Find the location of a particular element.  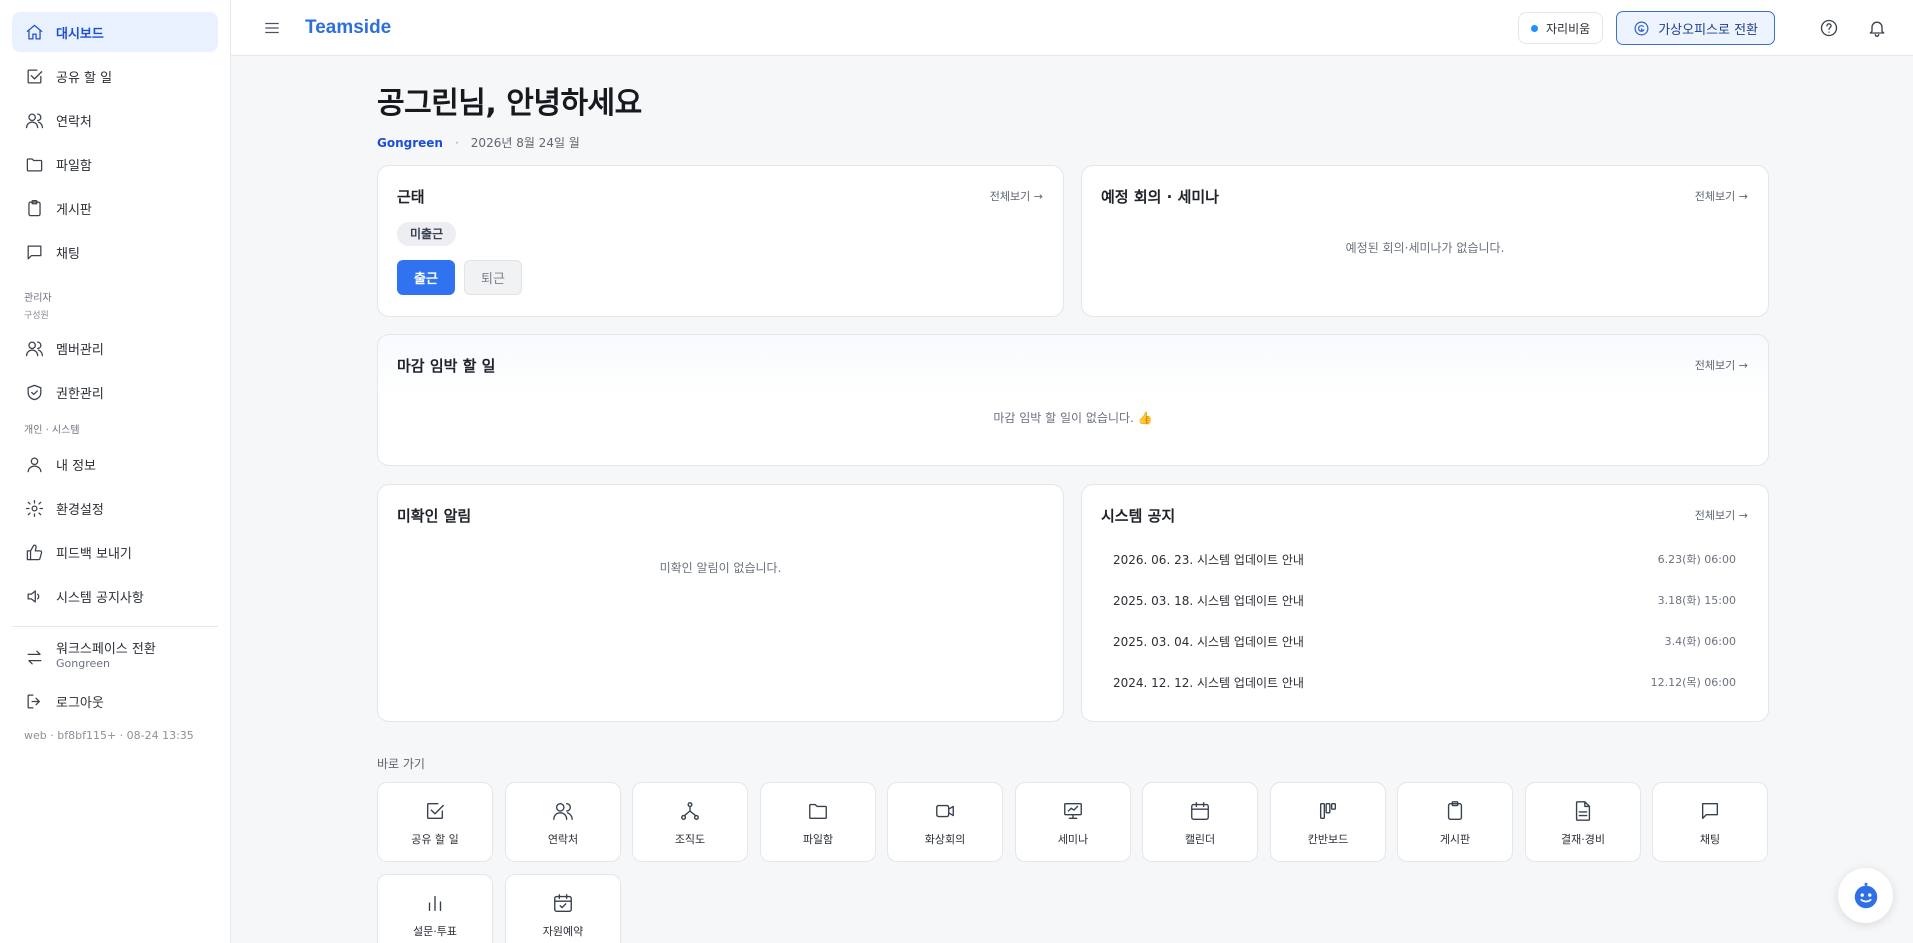

quick-link-seminar: 세미나 is located at coordinates (1073, 822).